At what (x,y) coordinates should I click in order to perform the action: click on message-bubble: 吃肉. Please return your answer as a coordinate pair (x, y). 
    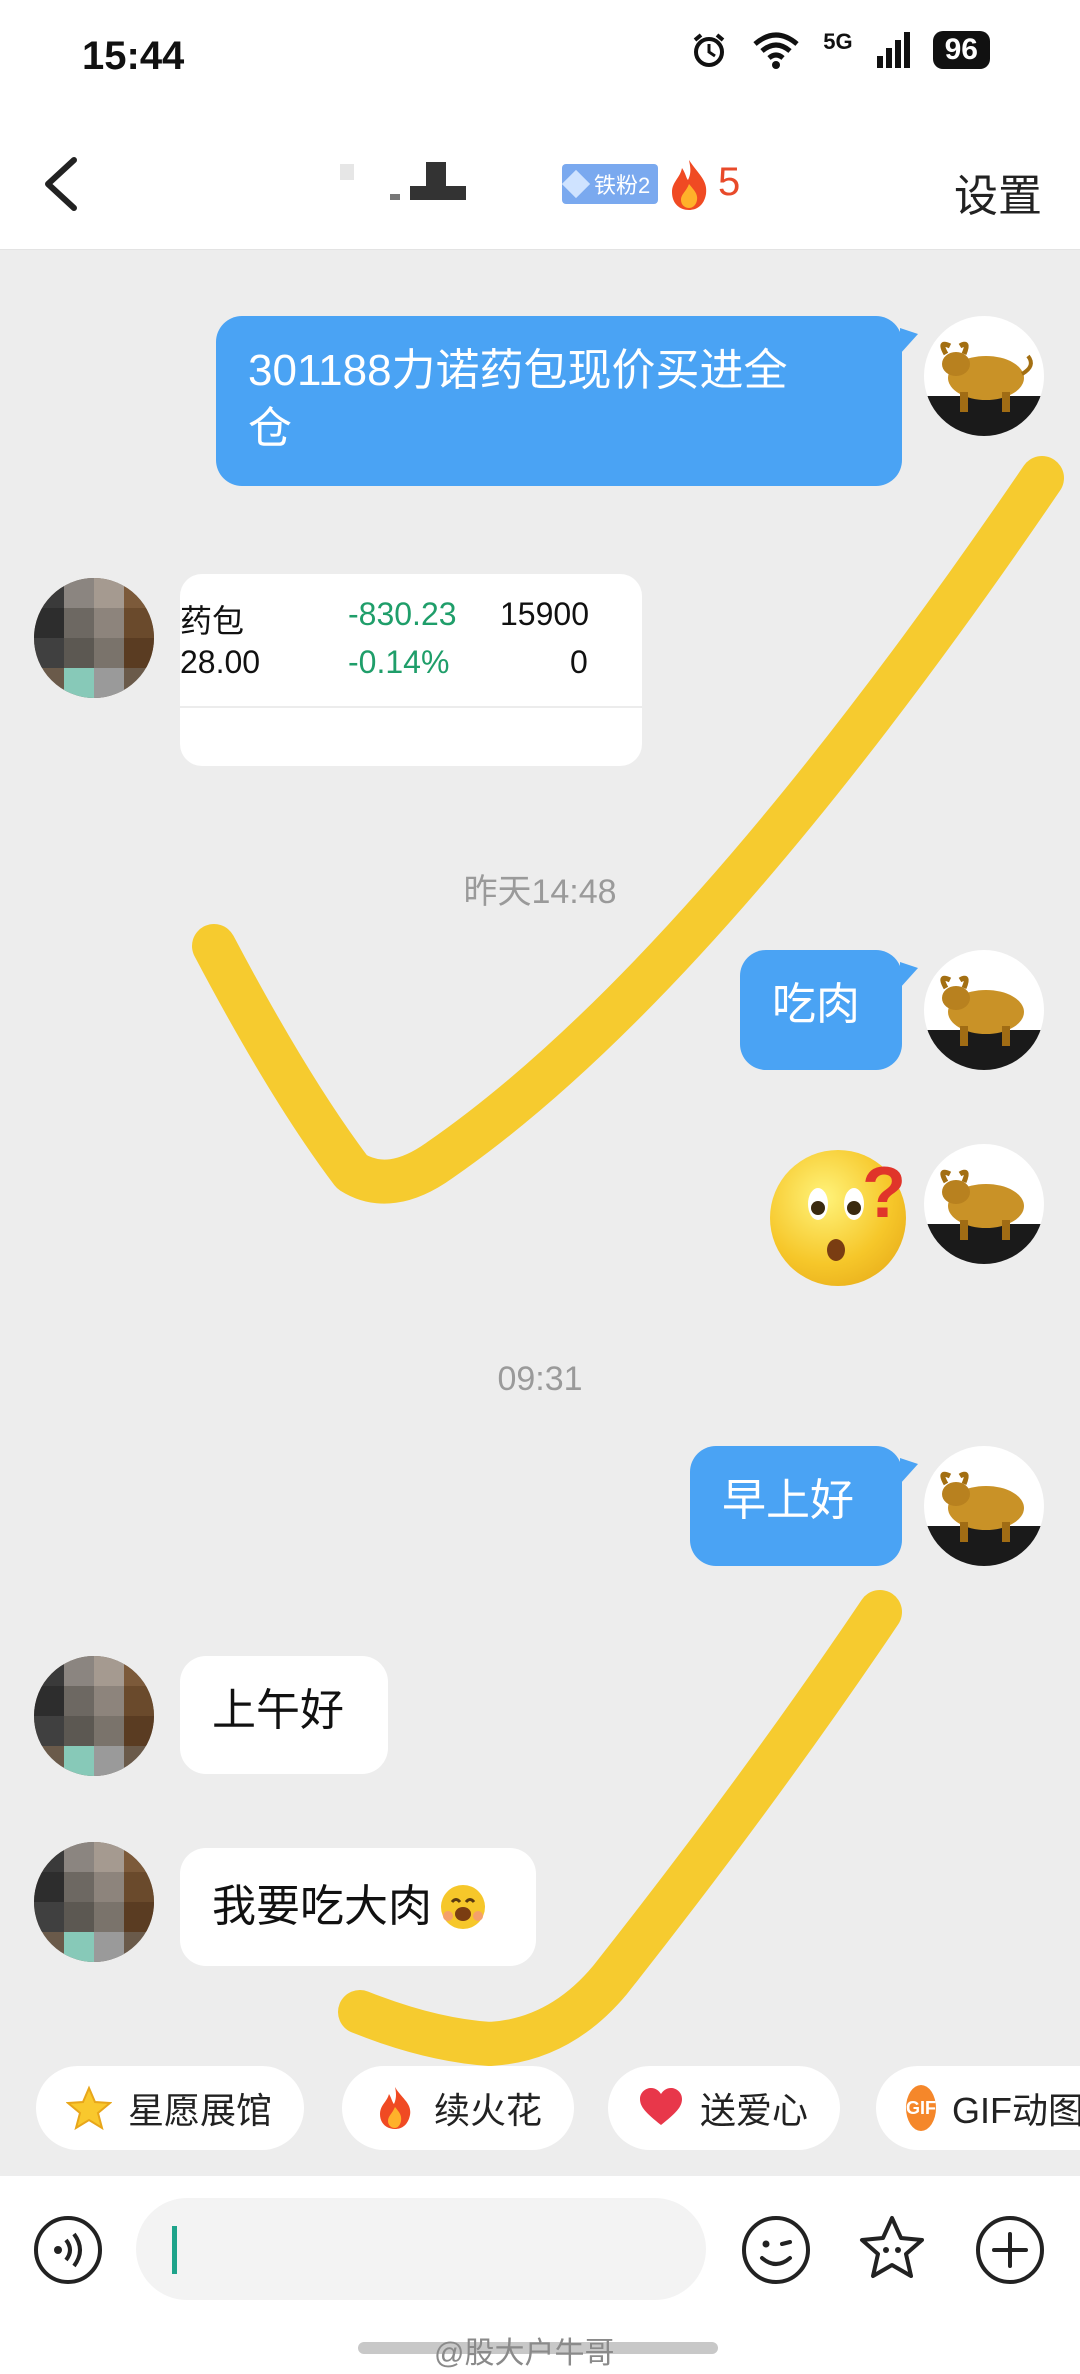
    Looking at the image, I should click on (821, 1010).